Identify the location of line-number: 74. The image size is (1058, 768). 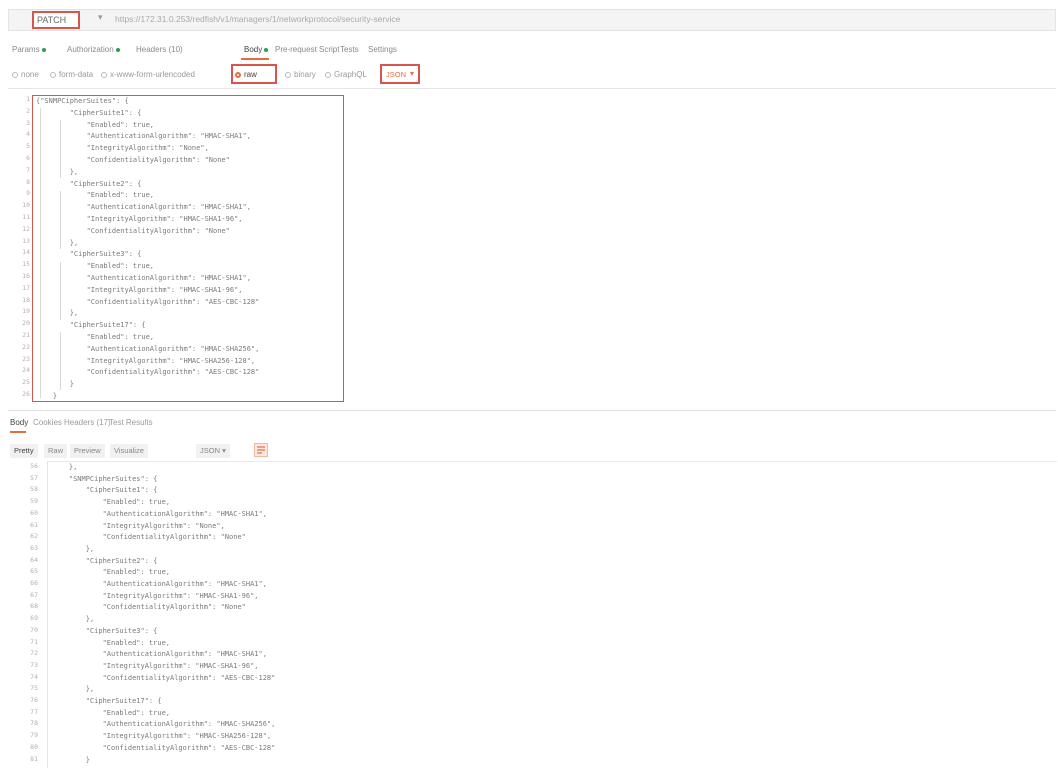
(34, 676).